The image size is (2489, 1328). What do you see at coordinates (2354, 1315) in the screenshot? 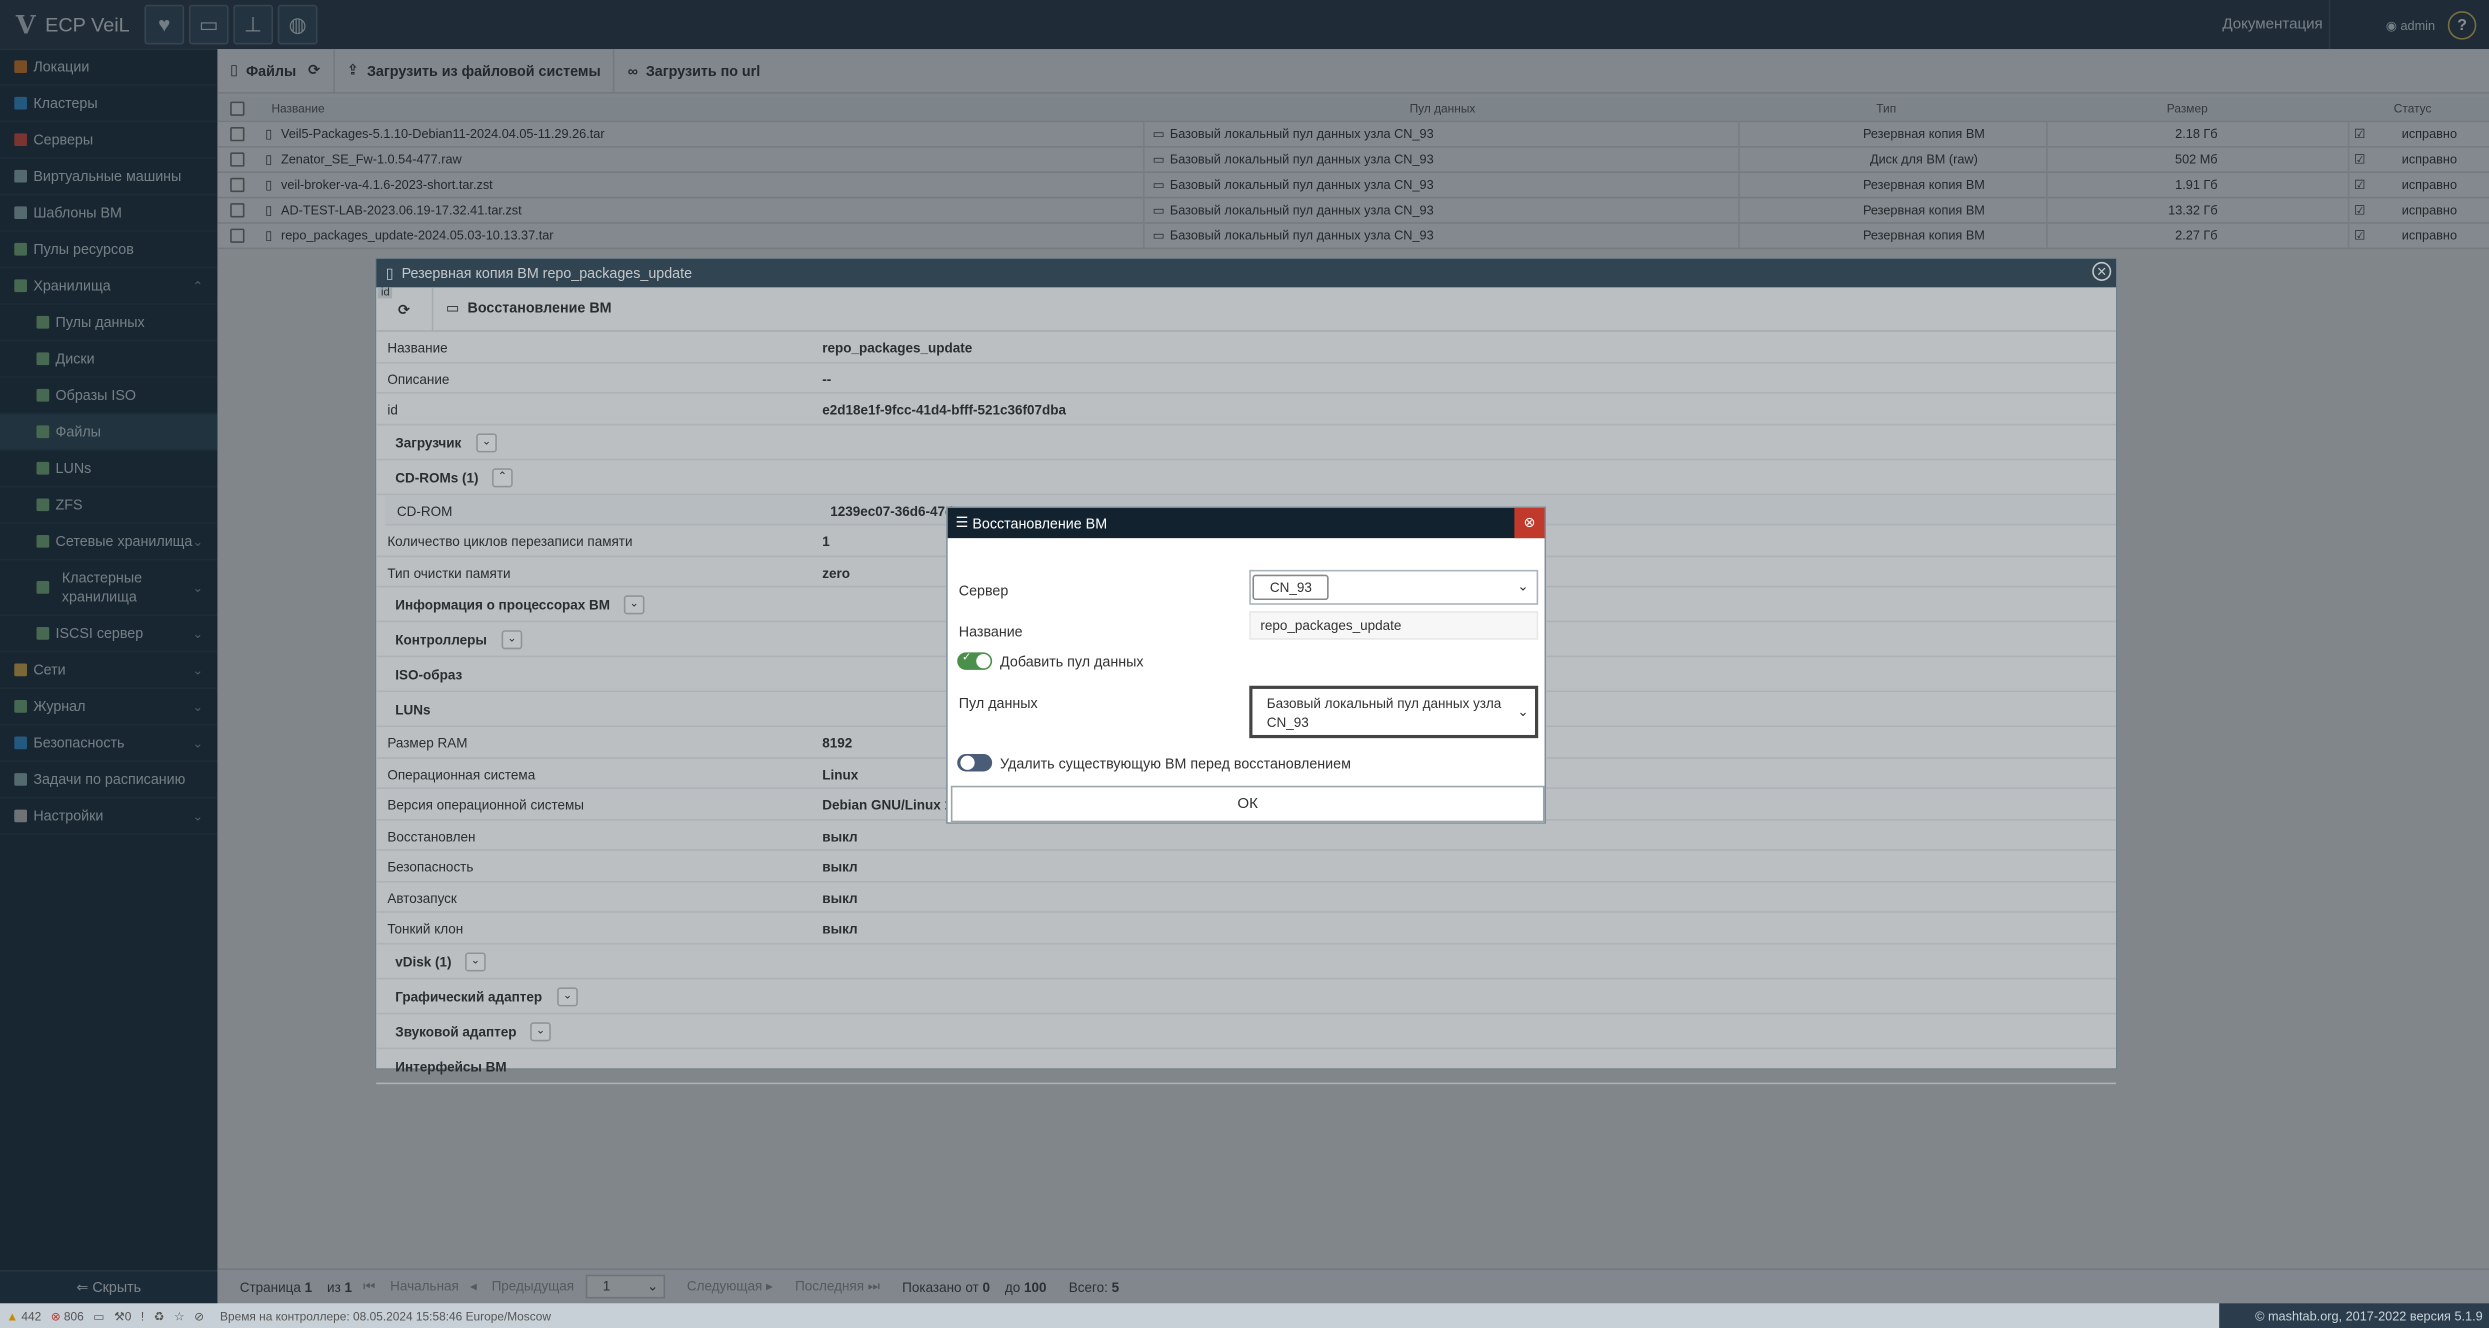
I see `copyright: © mashtab.org, 2017-2022 версия 5.1.9` at bounding box center [2354, 1315].